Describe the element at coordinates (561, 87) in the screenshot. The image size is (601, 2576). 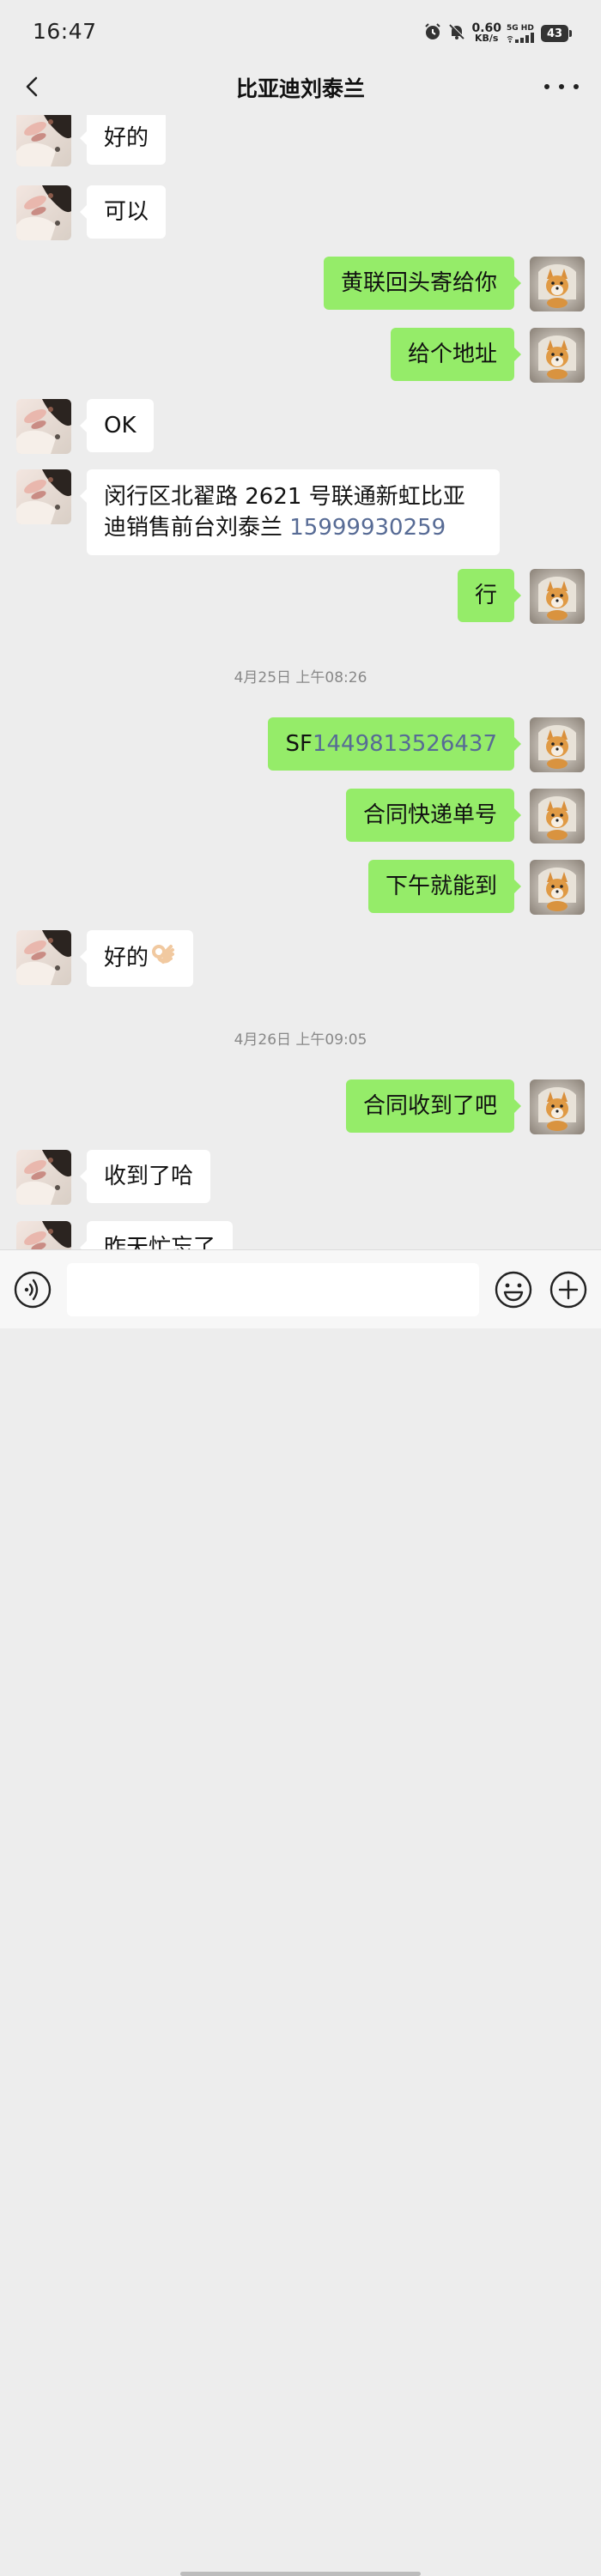
I see `more-button` at that location.